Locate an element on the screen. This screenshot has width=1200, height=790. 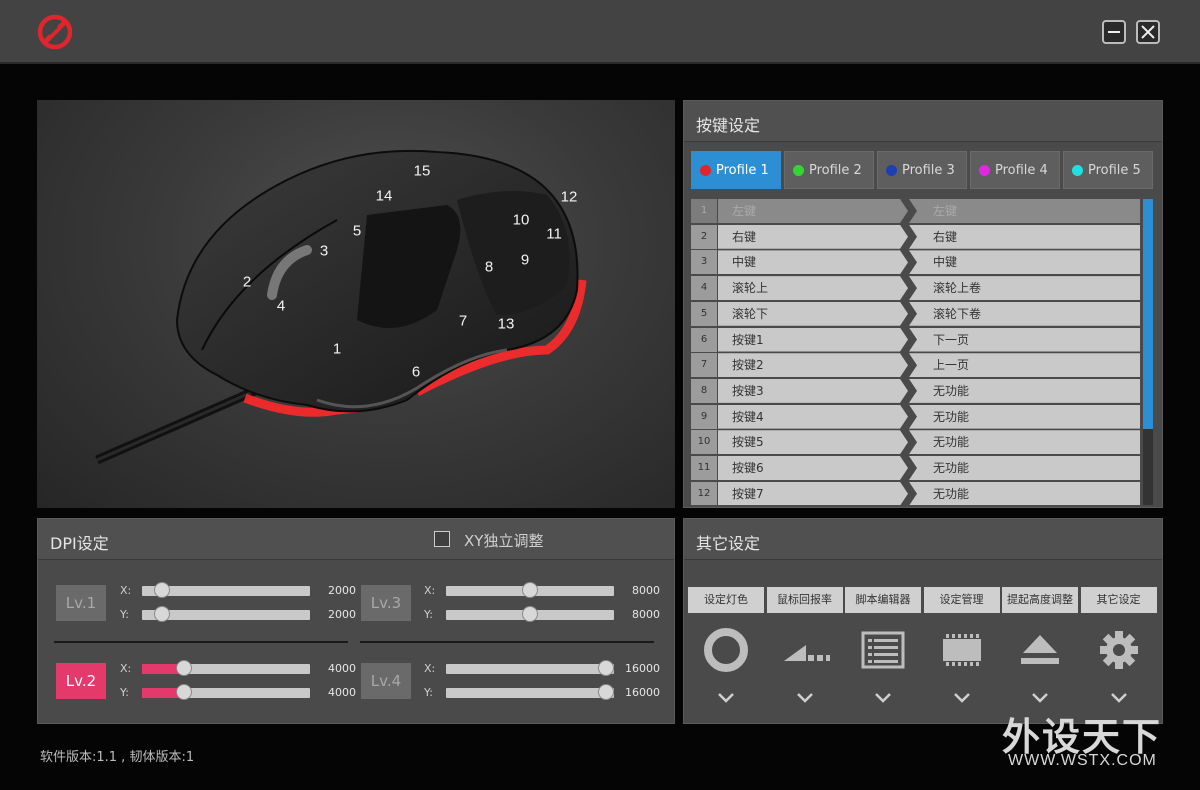
mouse-button-3: 3 is located at coordinates (324, 251).